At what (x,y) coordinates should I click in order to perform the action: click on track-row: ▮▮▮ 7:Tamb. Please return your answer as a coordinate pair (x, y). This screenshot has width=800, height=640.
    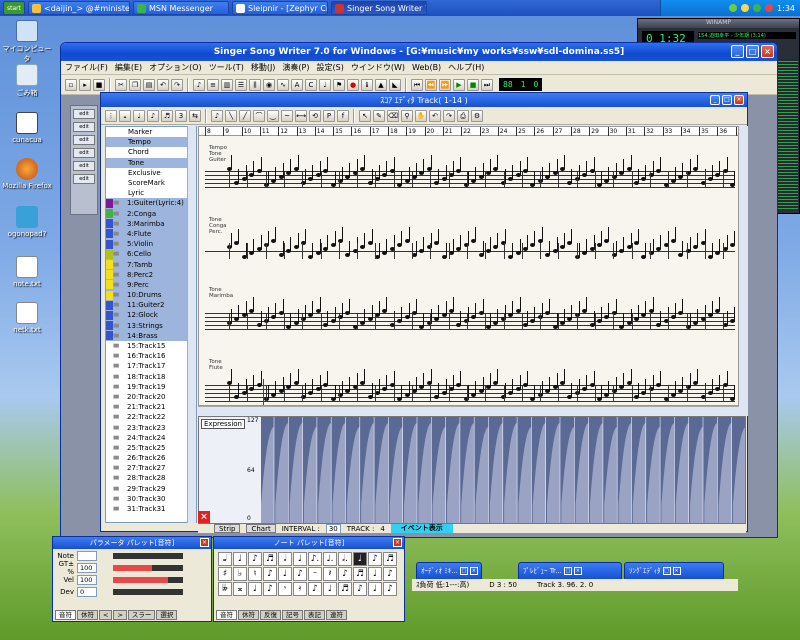
    Looking at the image, I should click on (151, 264).